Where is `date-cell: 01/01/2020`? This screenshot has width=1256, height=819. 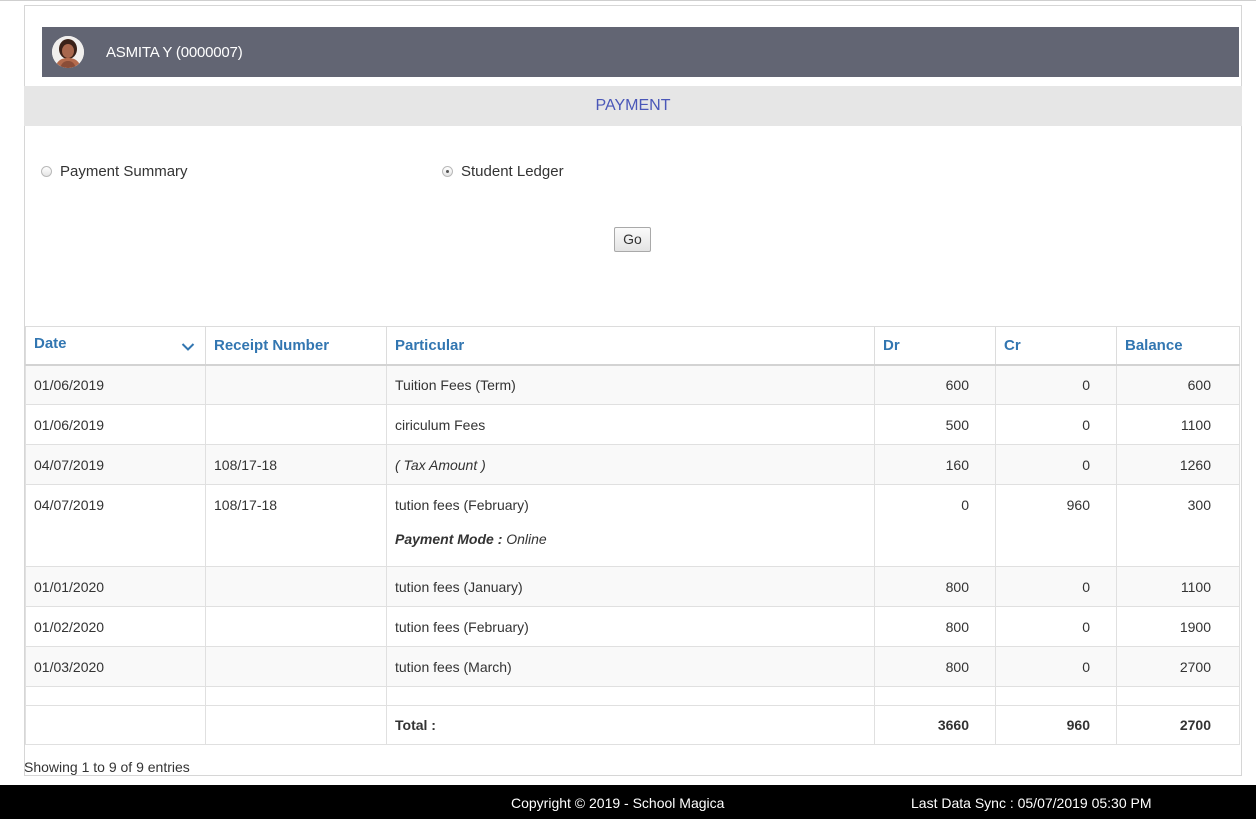 date-cell: 01/01/2020 is located at coordinates (115, 586).